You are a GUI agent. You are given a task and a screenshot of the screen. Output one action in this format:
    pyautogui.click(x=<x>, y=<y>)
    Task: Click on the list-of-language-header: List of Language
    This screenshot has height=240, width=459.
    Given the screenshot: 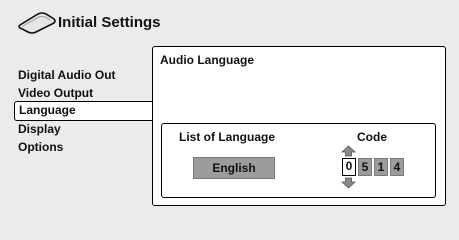 What is the action you would take?
    pyautogui.click(x=227, y=137)
    